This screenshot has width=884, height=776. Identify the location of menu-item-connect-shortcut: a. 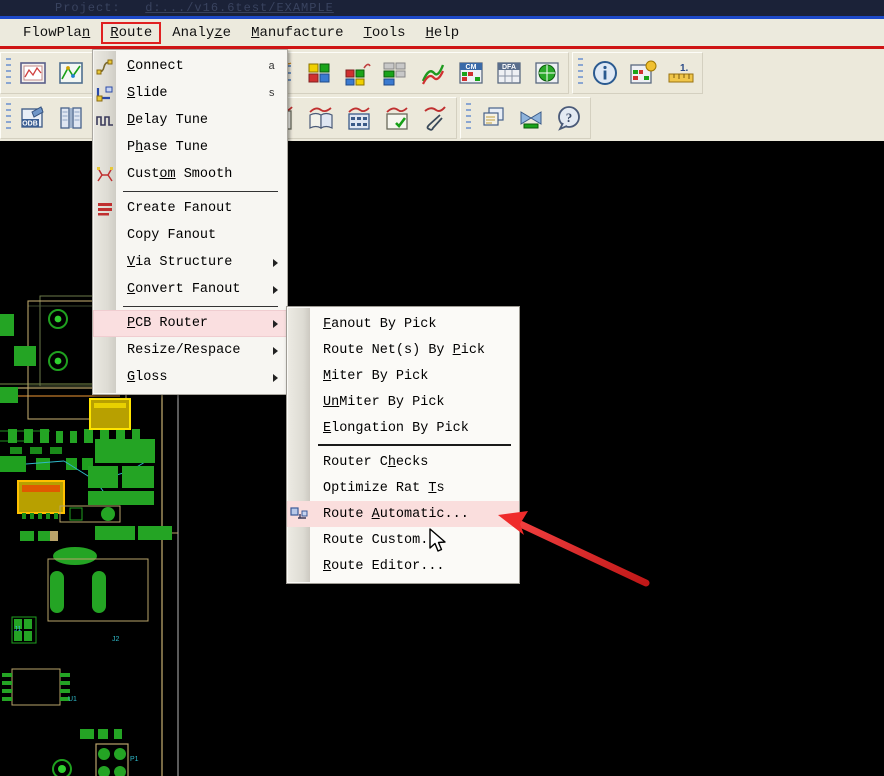
(271, 66).